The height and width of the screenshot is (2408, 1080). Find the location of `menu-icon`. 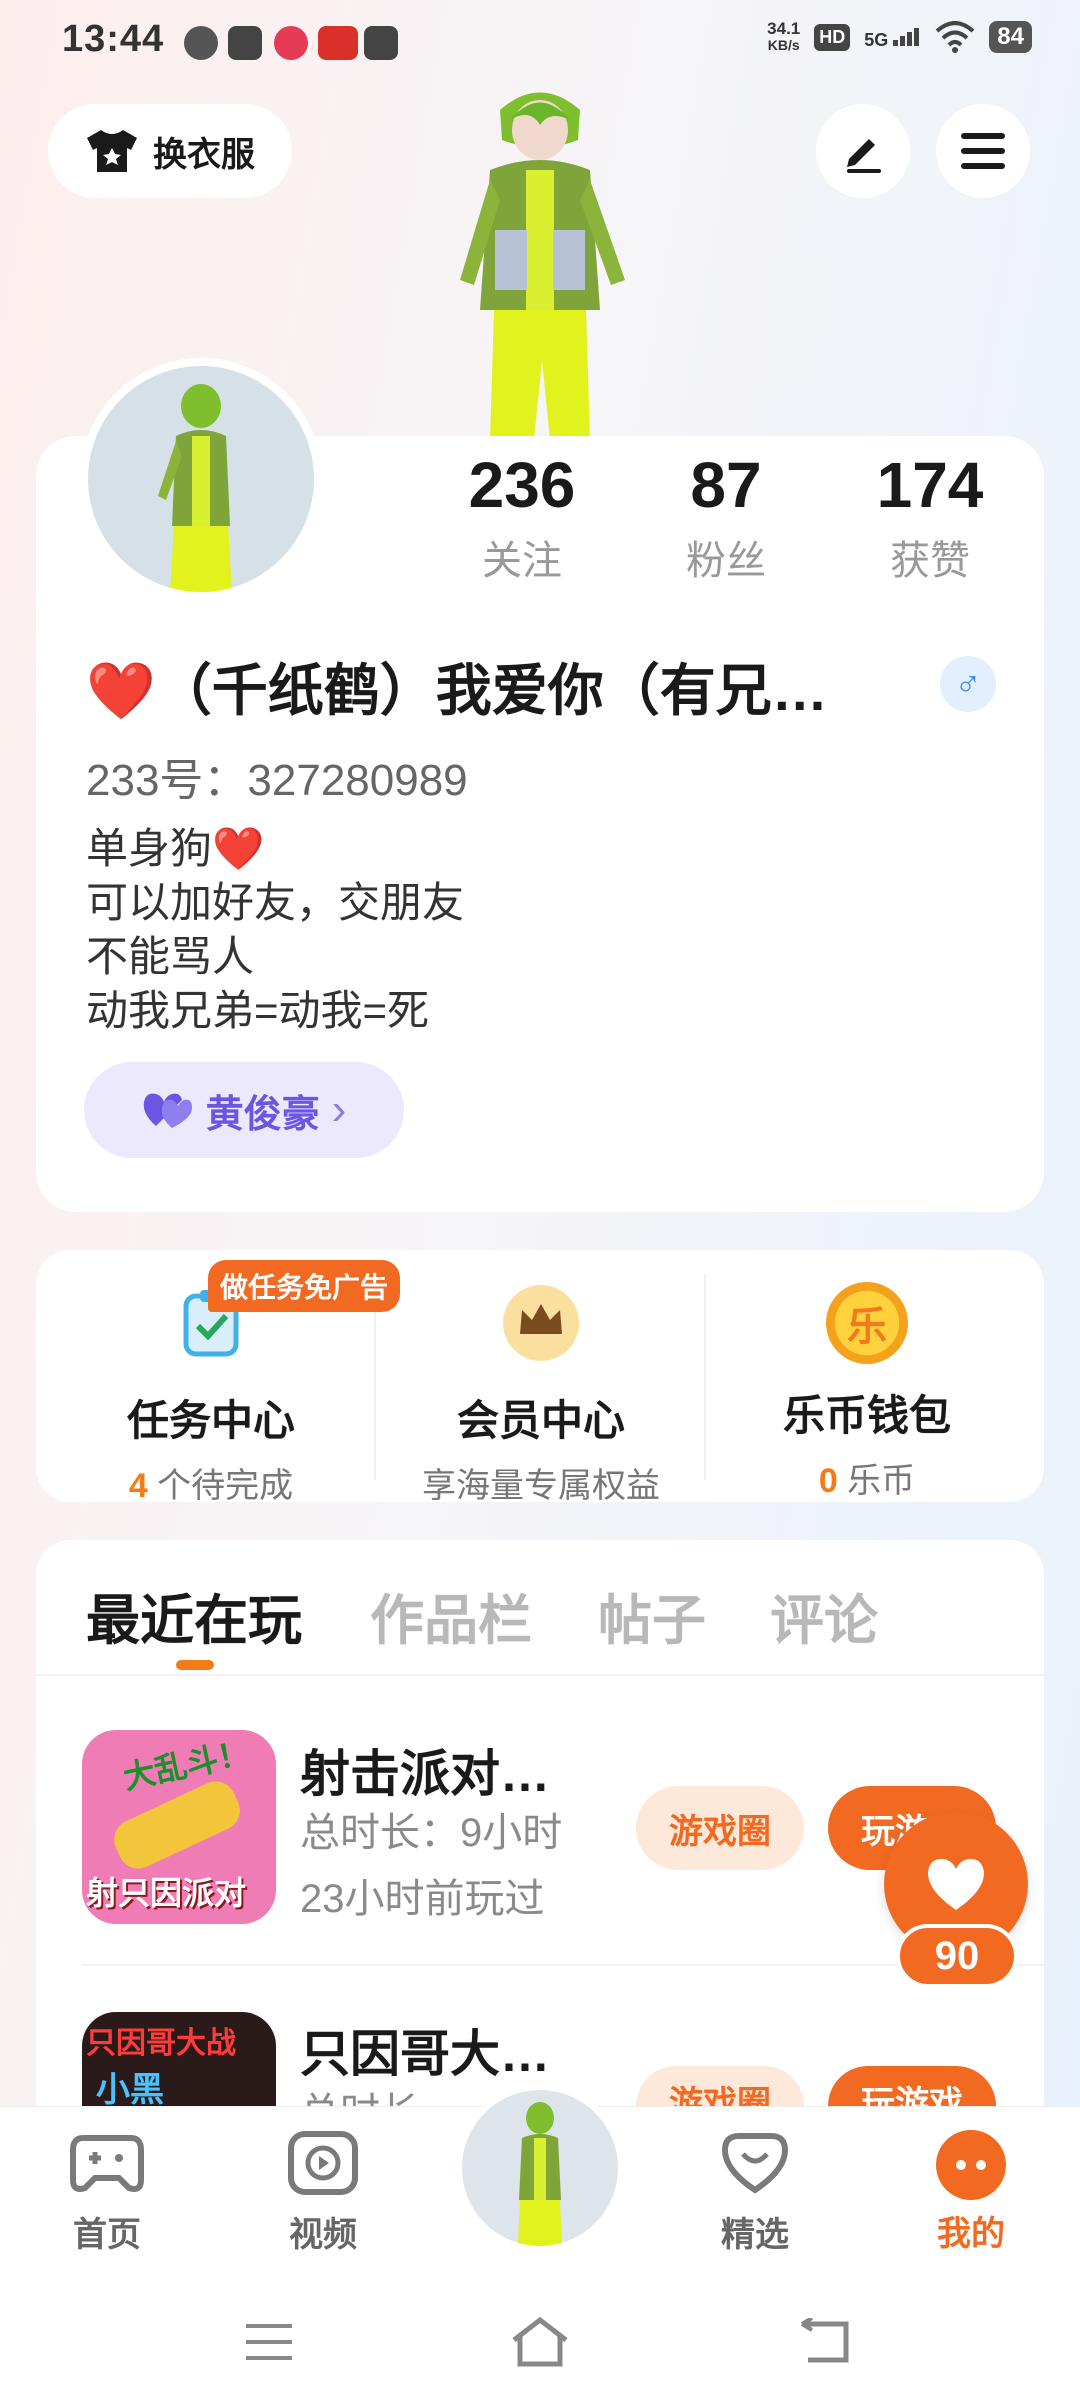

menu-icon is located at coordinates (983, 151).